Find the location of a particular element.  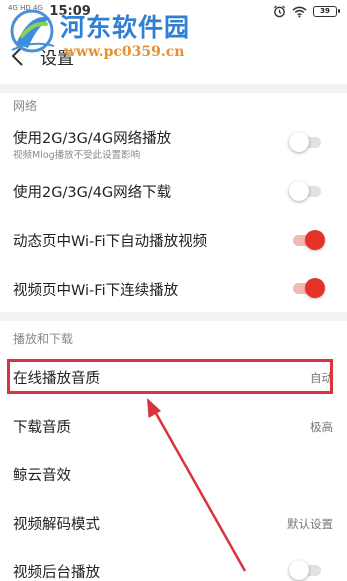

section-title-network: 网络 is located at coordinates (25, 106).